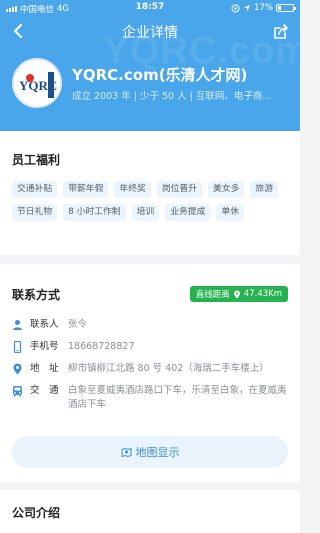 The width and height of the screenshot is (320, 533). What do you see at coordinates (263, 8) in the screenshot?
I see `battery-percent: 17%` at bounding box center [263, 8].